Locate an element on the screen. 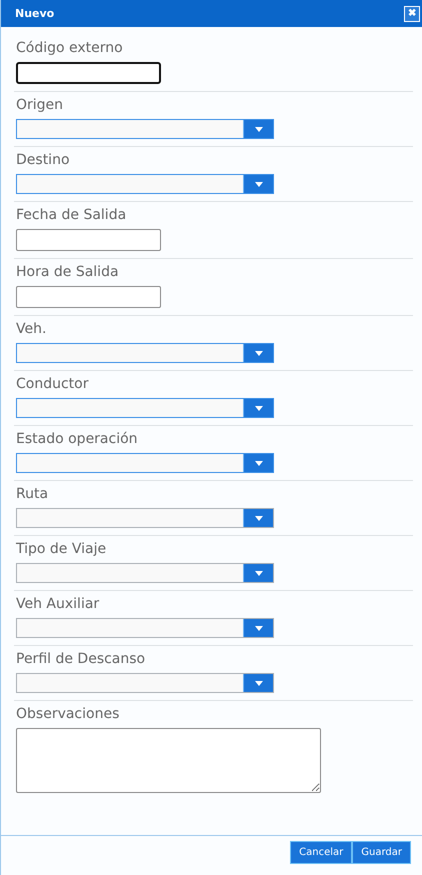 Image resolution: width=422 pixels, height=875 pixels. field-label: Destino is located at coordinates (43, 160).